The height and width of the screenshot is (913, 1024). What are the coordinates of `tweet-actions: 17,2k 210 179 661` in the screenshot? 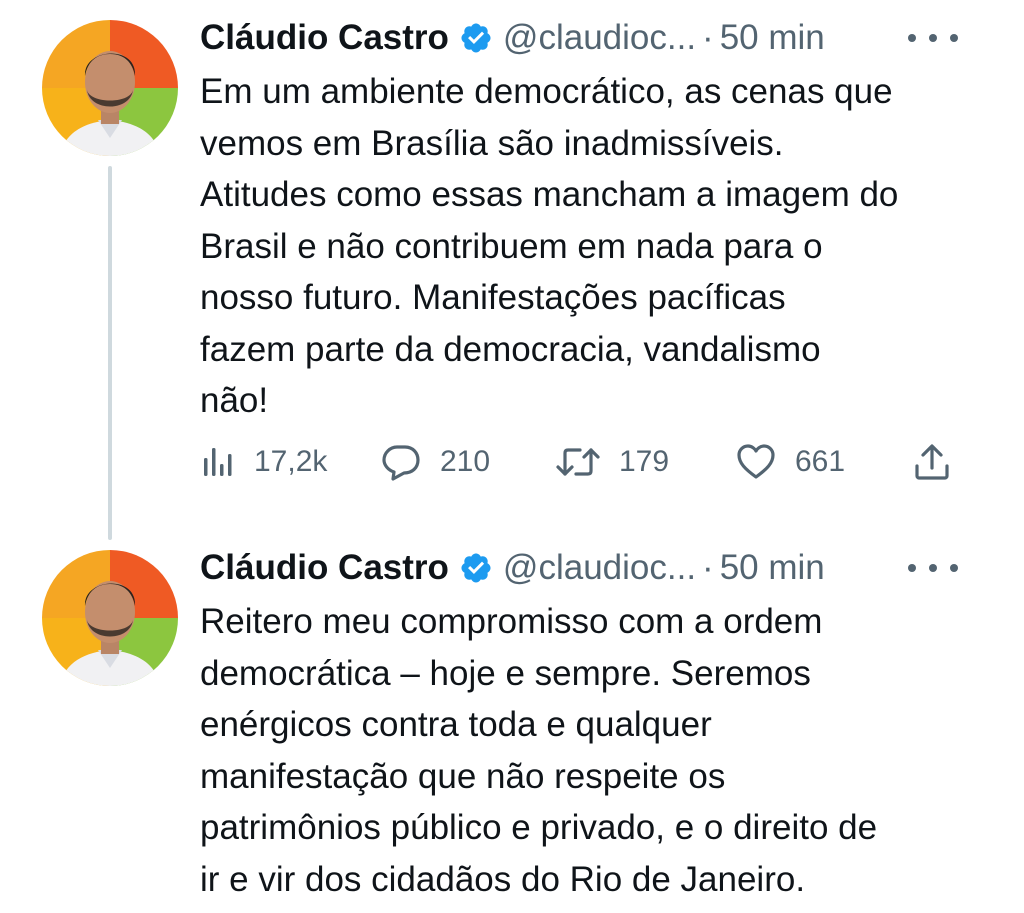 It's located at (585, 462).